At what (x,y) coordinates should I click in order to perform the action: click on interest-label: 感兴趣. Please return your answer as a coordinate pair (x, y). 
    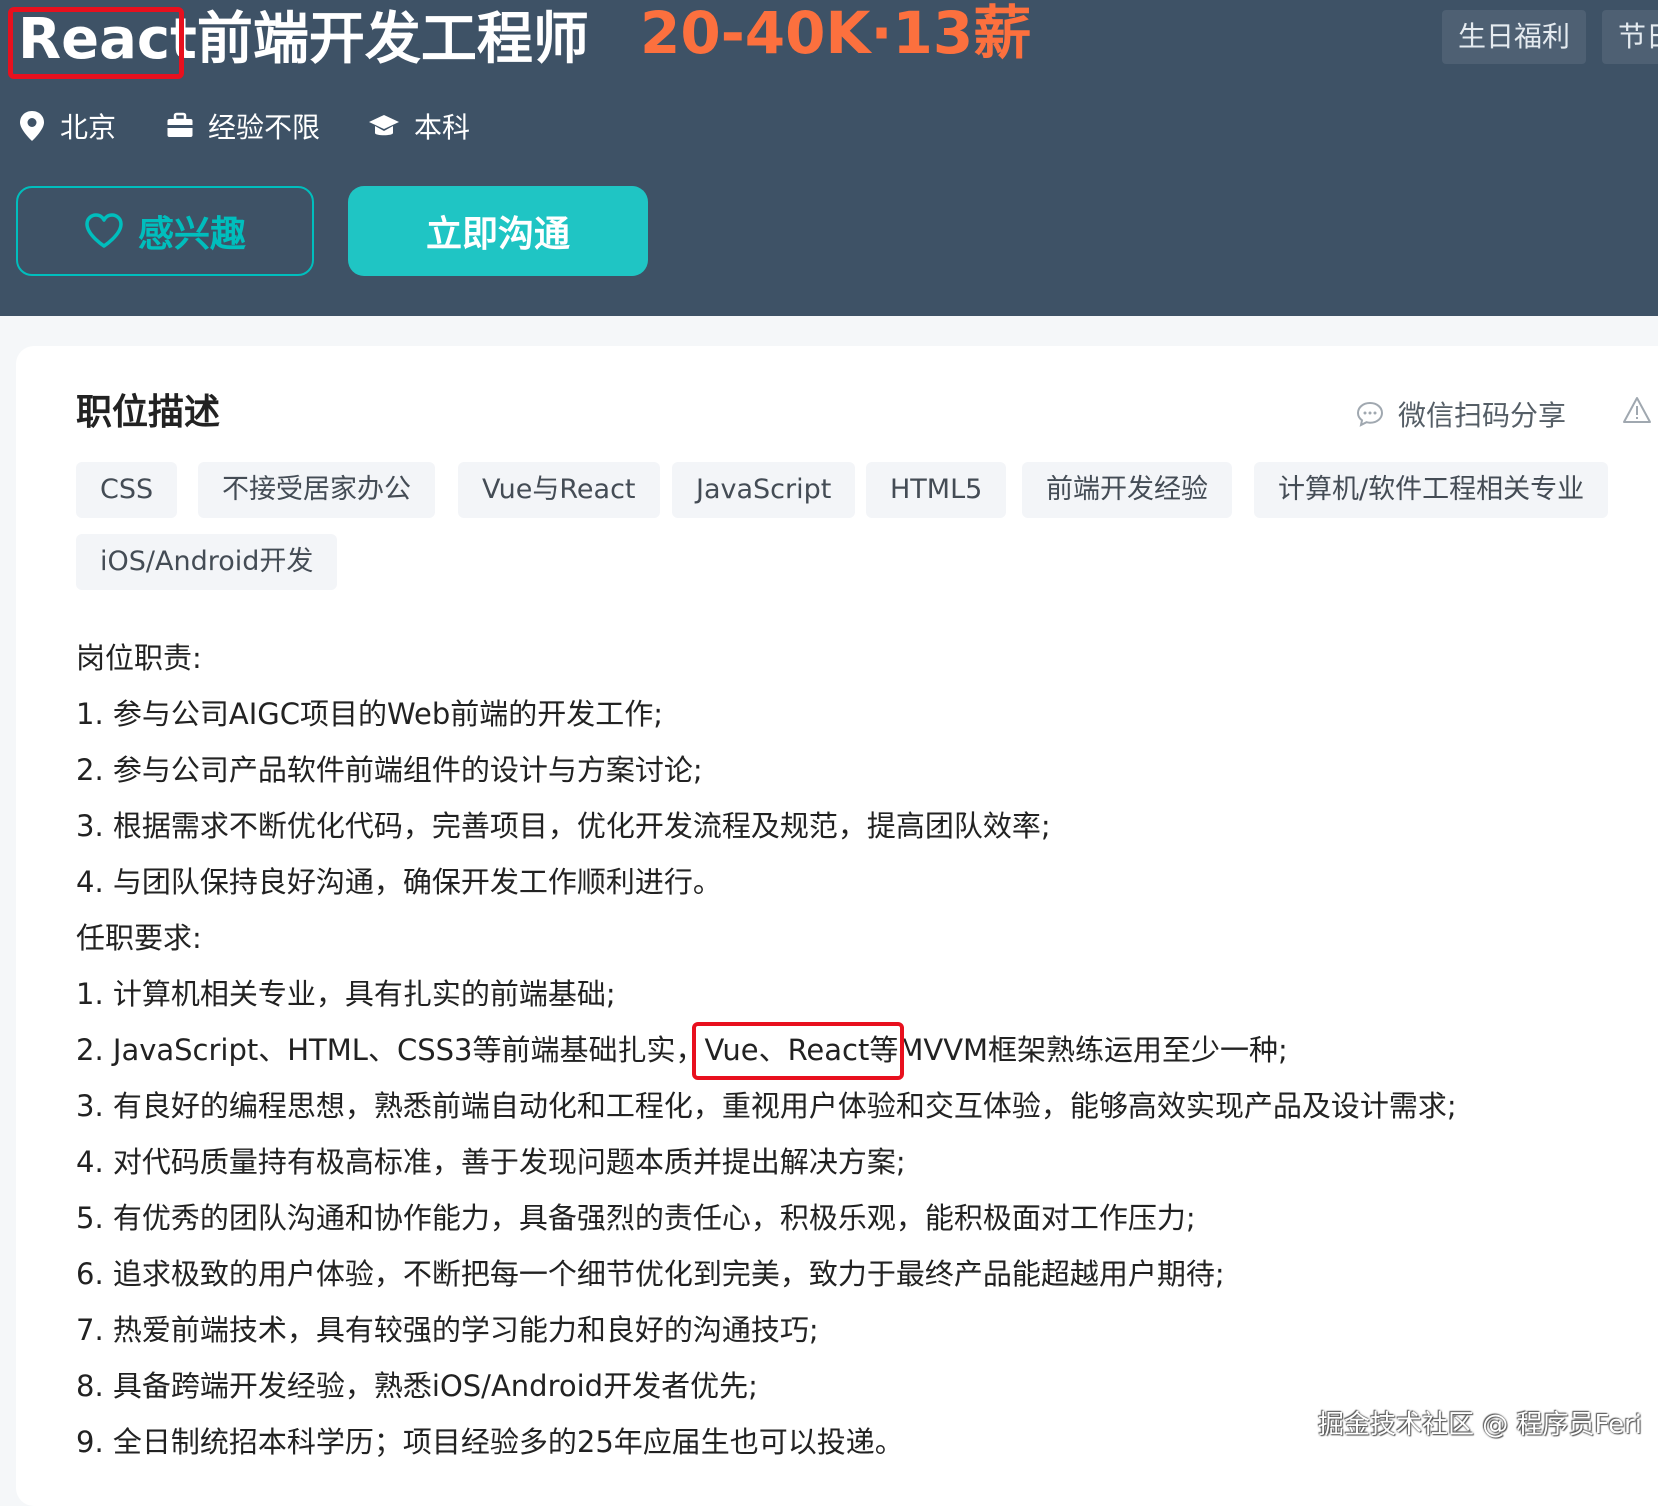
    Looking at the image, I should click on (191, 234).